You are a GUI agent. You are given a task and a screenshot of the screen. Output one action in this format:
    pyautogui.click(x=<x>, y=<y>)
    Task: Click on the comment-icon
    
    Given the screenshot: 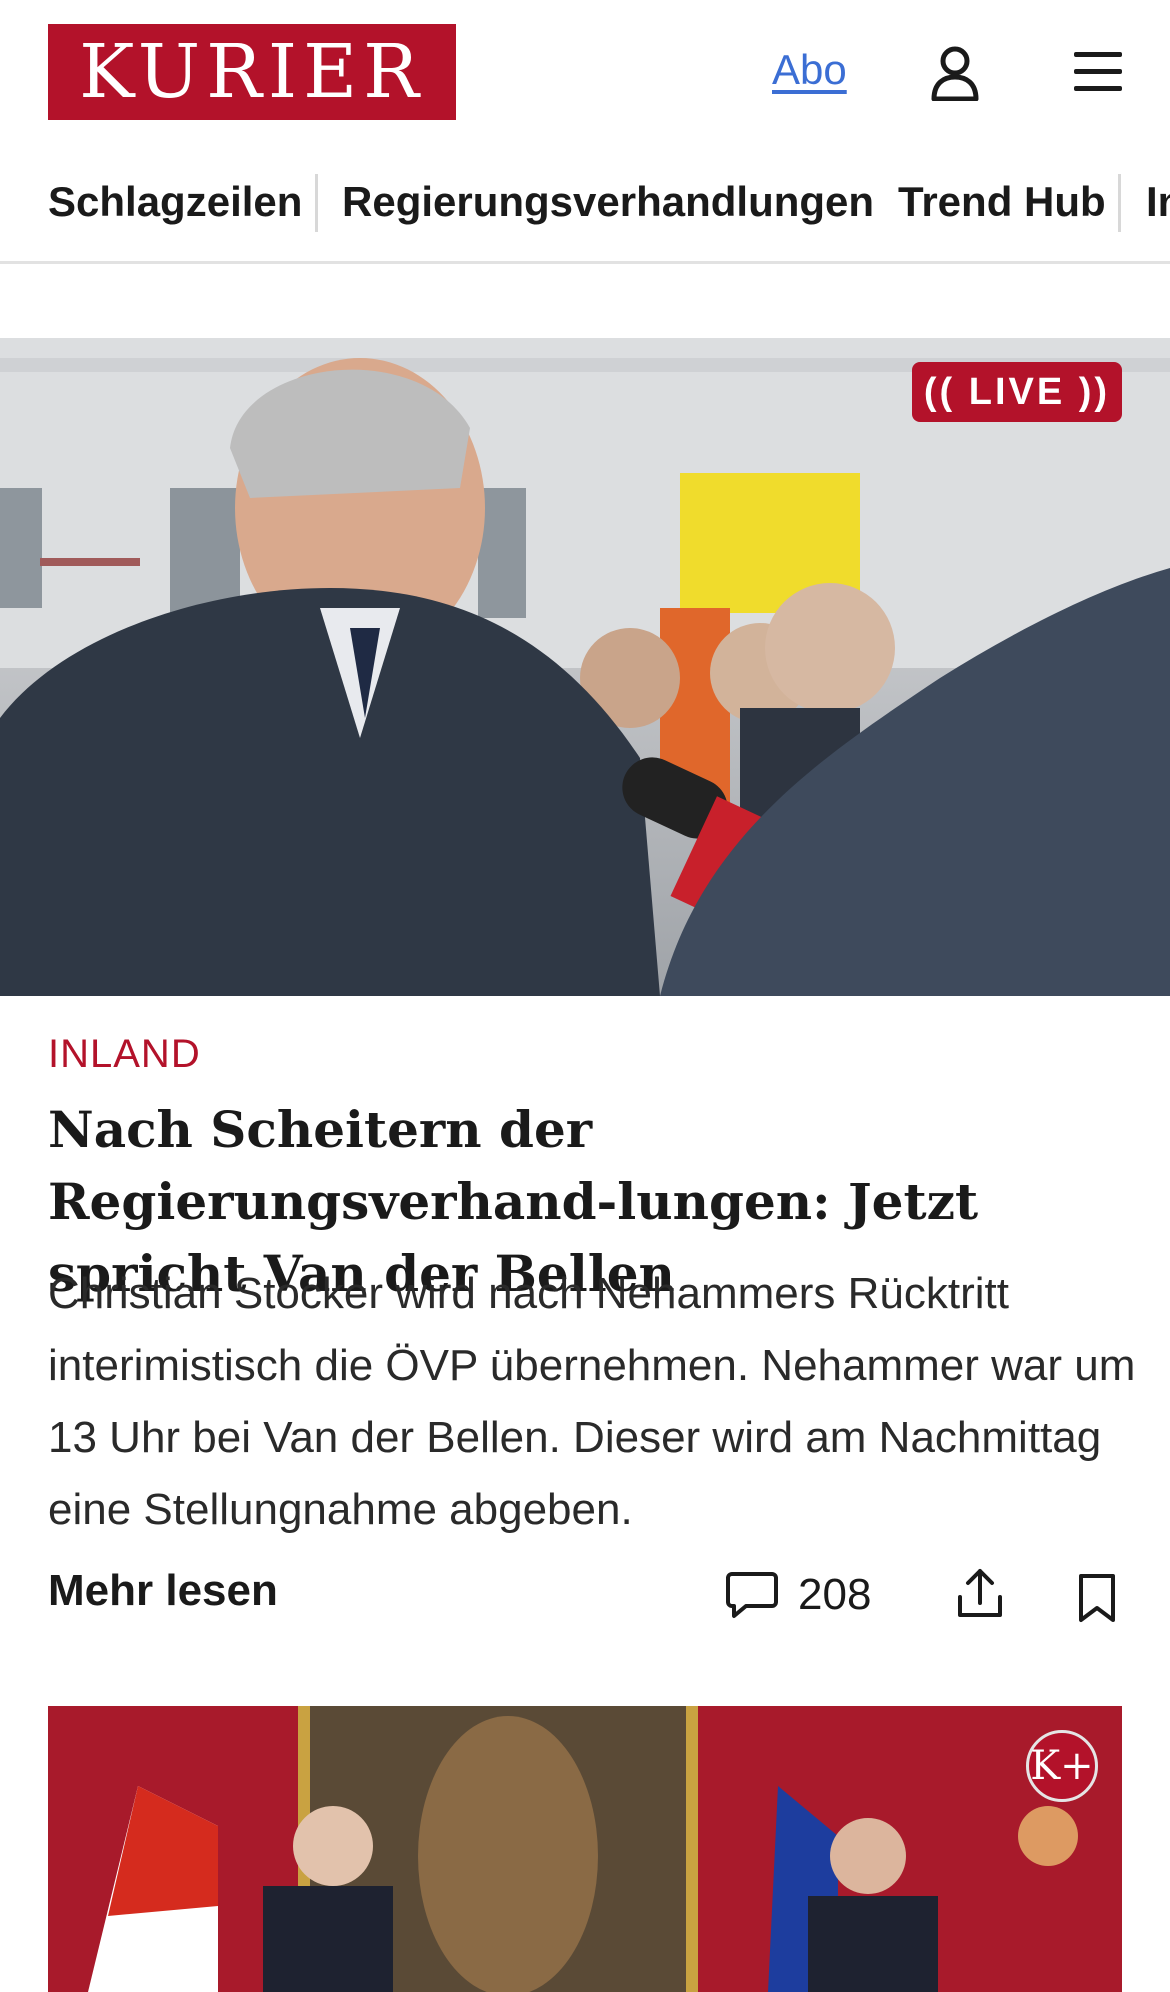 What is the action you would take?
    pyautogui.click(x=752, y=1595)
    